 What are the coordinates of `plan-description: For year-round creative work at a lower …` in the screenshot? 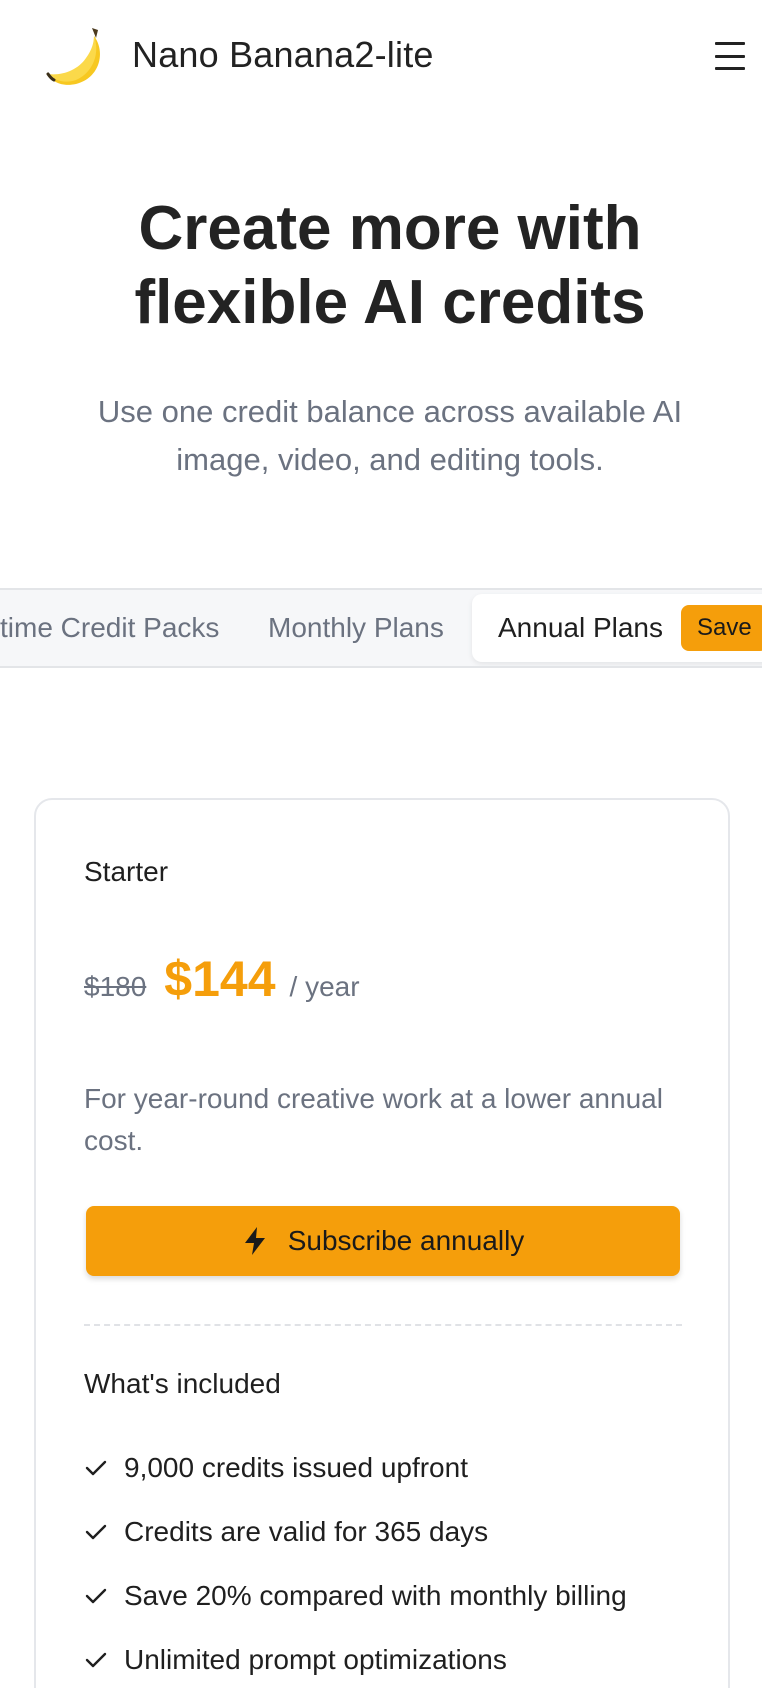 It's located at (373, 1119).